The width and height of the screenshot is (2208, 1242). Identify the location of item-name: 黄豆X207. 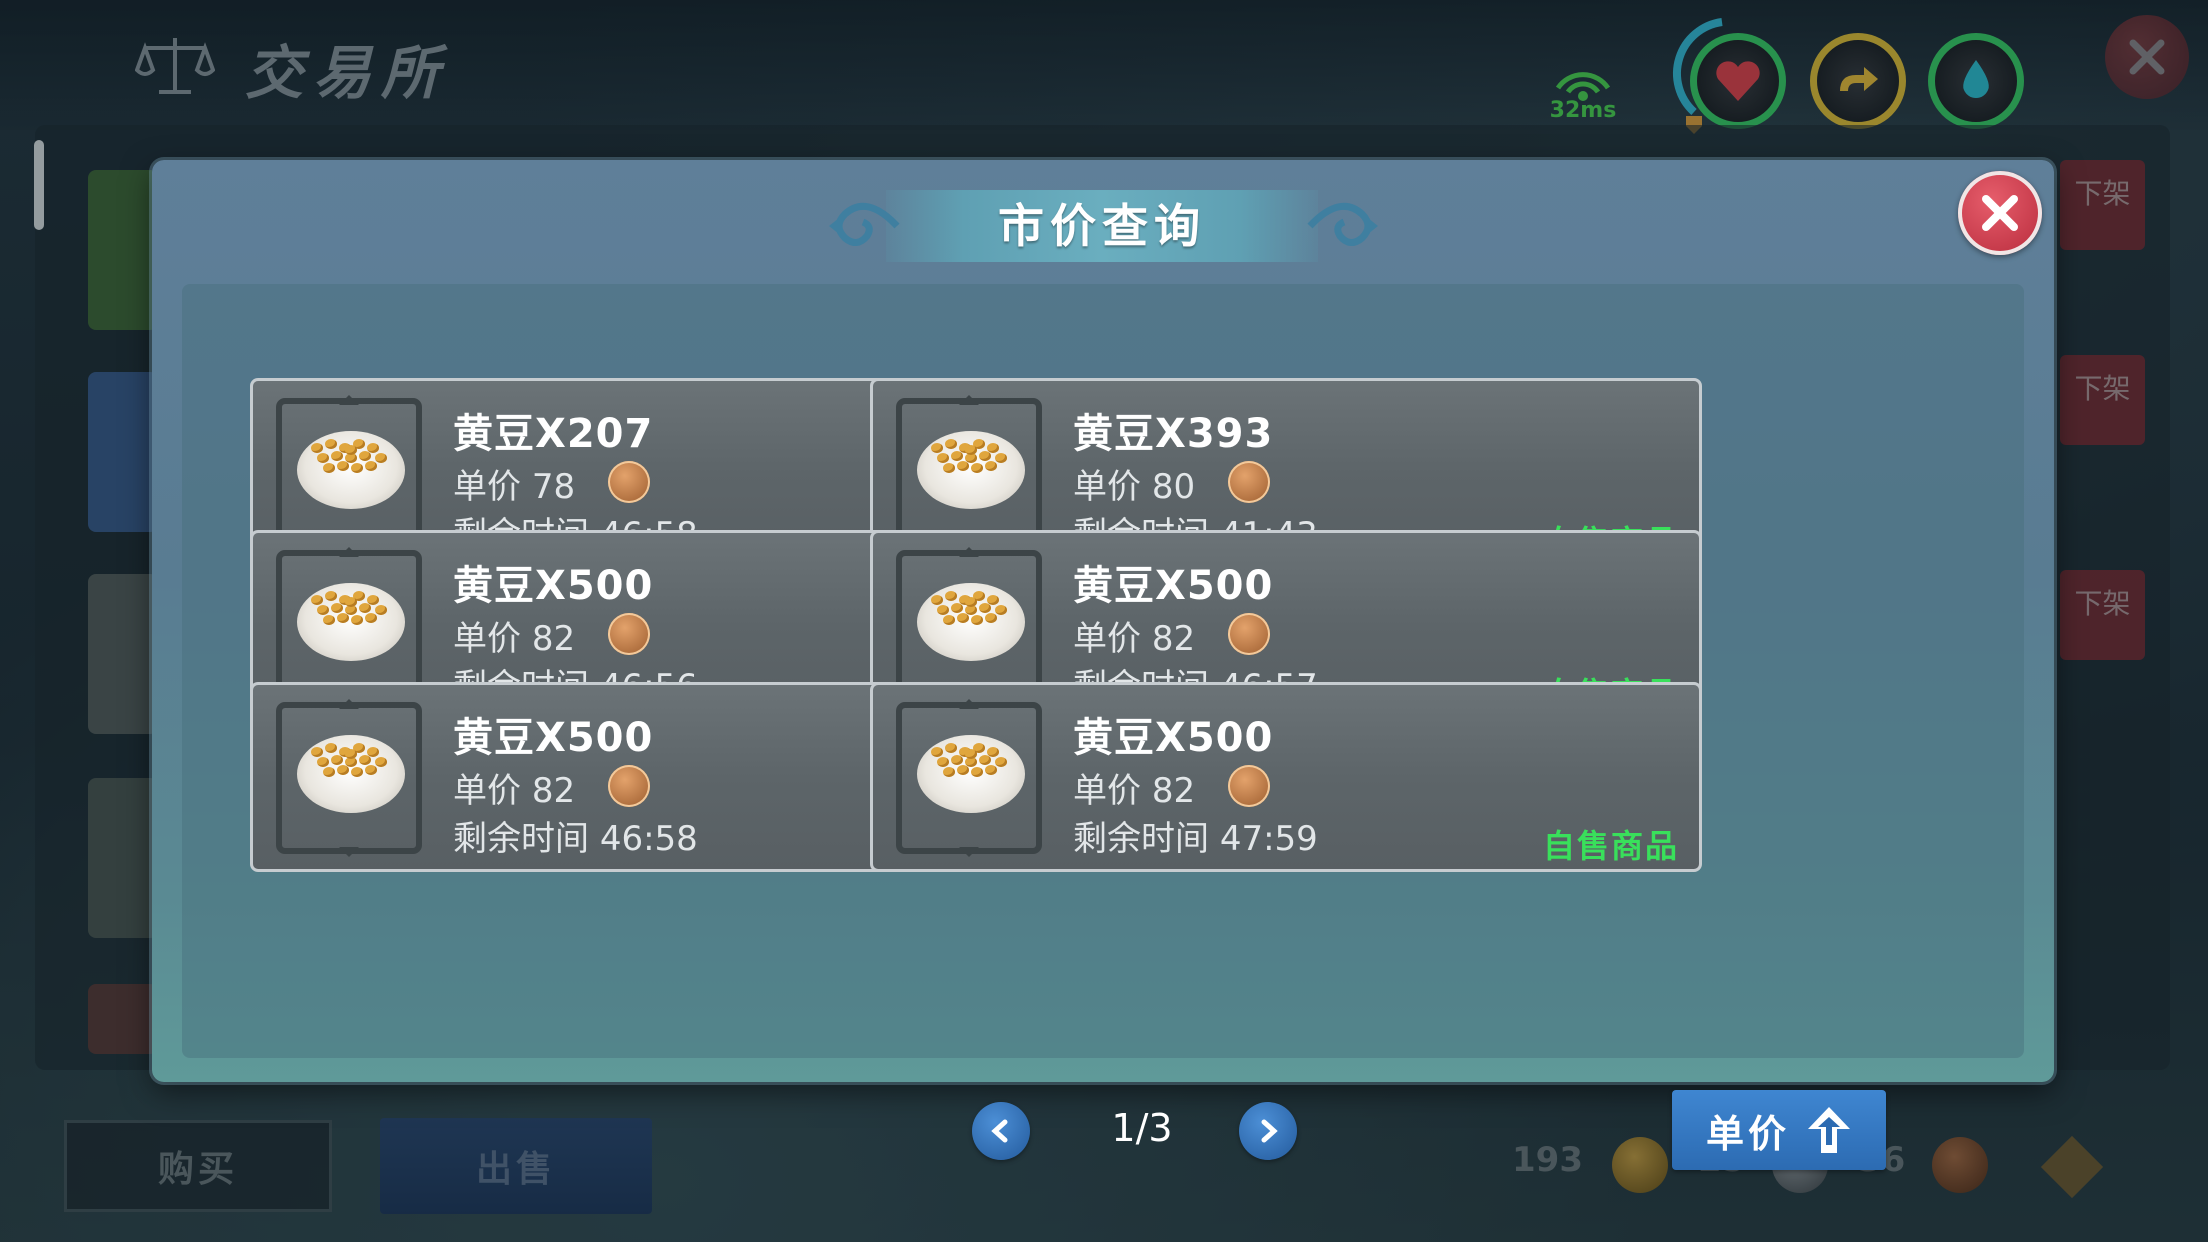
(553, 434).